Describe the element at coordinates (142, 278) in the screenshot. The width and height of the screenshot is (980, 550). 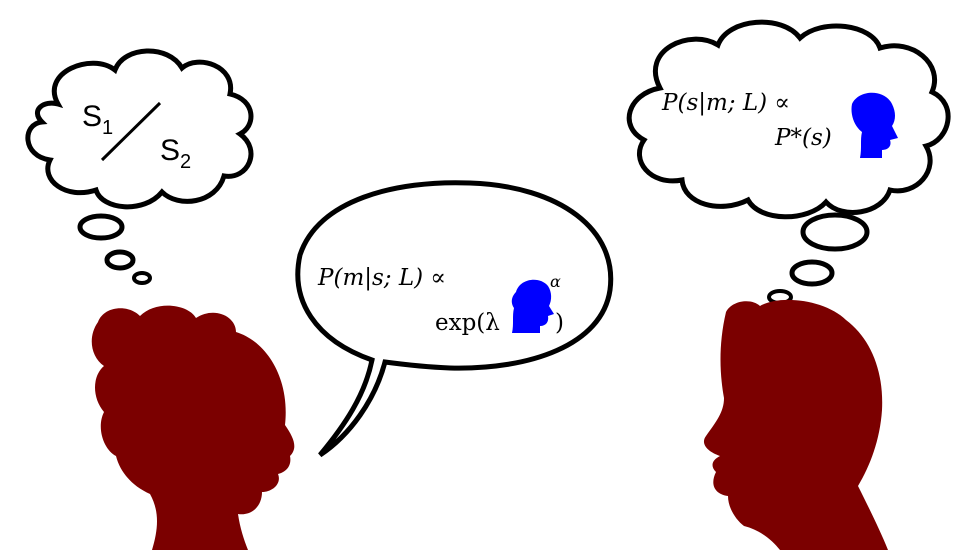
I see `thought-bubble-small` at that location.